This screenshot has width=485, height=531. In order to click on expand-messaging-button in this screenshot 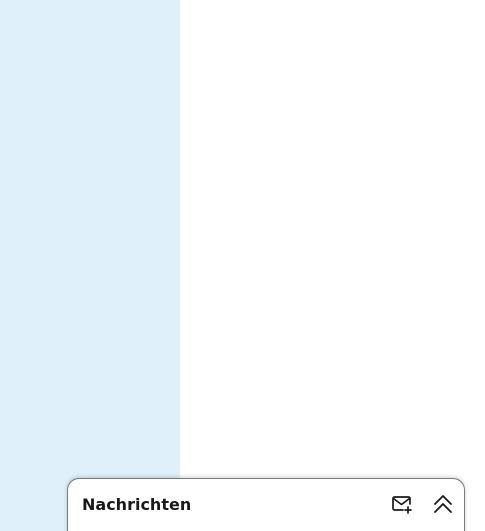, I will do `click(443, 504)`.